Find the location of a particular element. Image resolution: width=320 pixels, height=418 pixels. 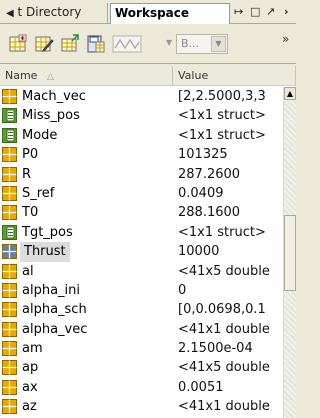

tab-current-directory: ◀ t Directory is located at coordinates (55, 13).